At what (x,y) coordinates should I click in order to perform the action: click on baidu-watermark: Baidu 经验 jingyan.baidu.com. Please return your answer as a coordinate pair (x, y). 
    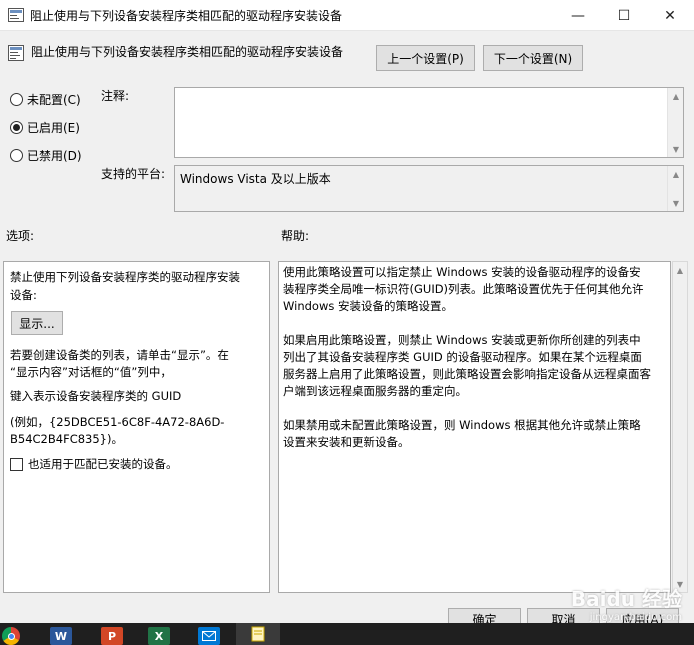
    Looking at the image, I should click on (626, 603).